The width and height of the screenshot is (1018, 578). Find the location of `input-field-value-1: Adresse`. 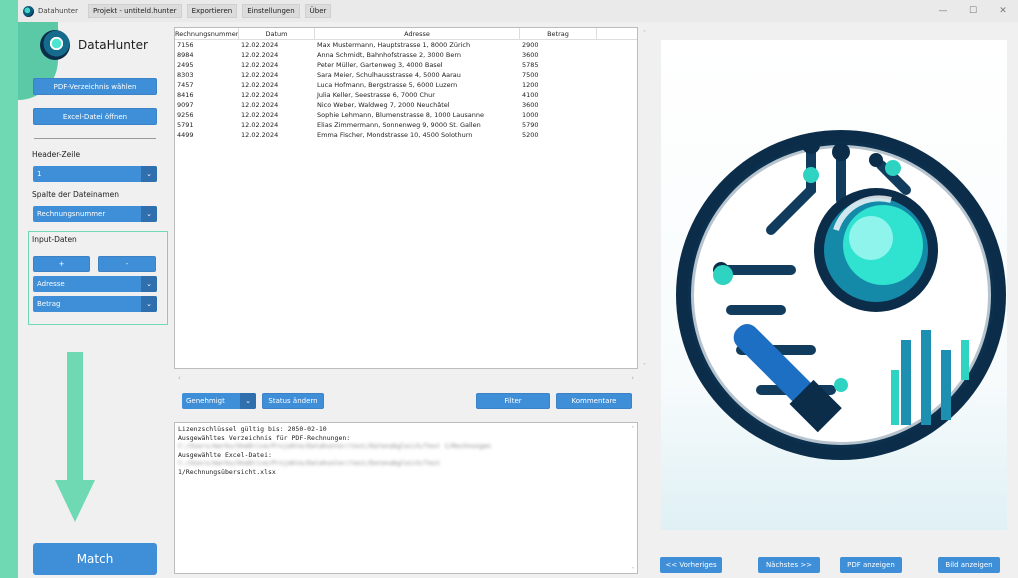

input-field-value-1: Adresse is located at coordinates (51, 284).